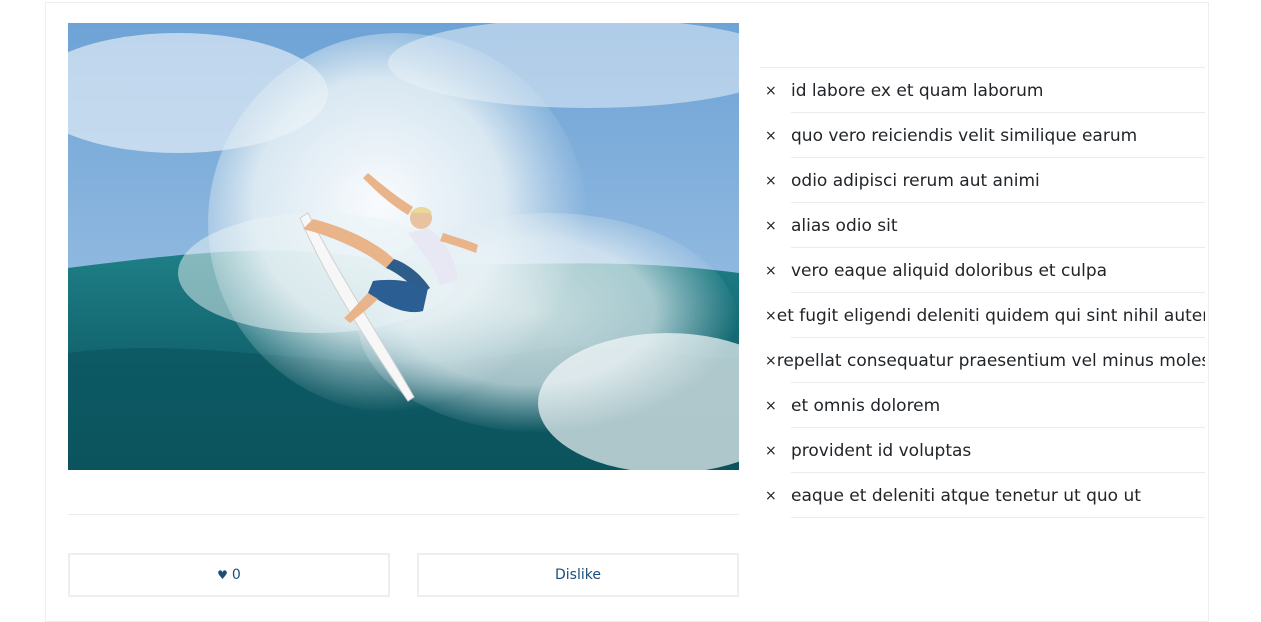 The width and height of the screenshot is (1261, 622). I want to click on like-count: 0, so click(236, 575).